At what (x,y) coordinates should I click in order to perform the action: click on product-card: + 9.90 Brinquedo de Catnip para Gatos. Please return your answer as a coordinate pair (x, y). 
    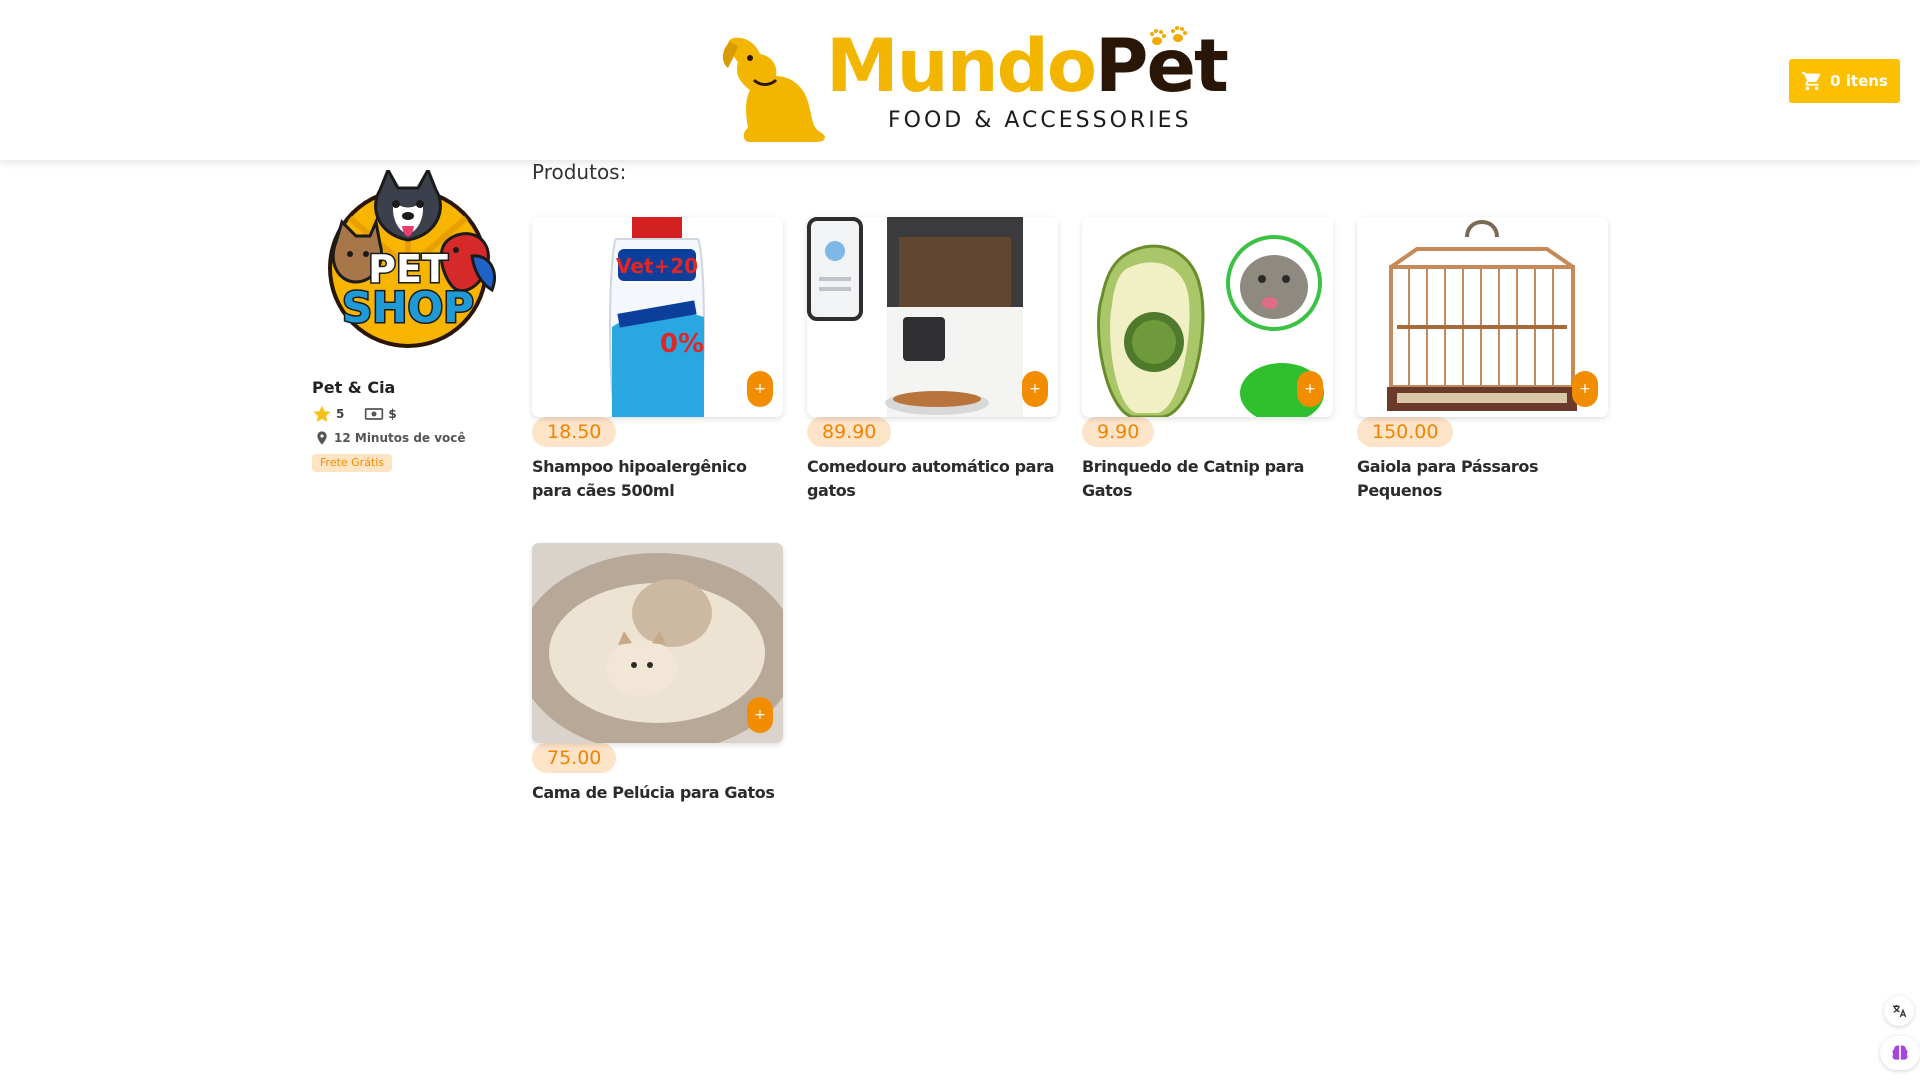
    Looking at the image, I should click on (1207, 360).